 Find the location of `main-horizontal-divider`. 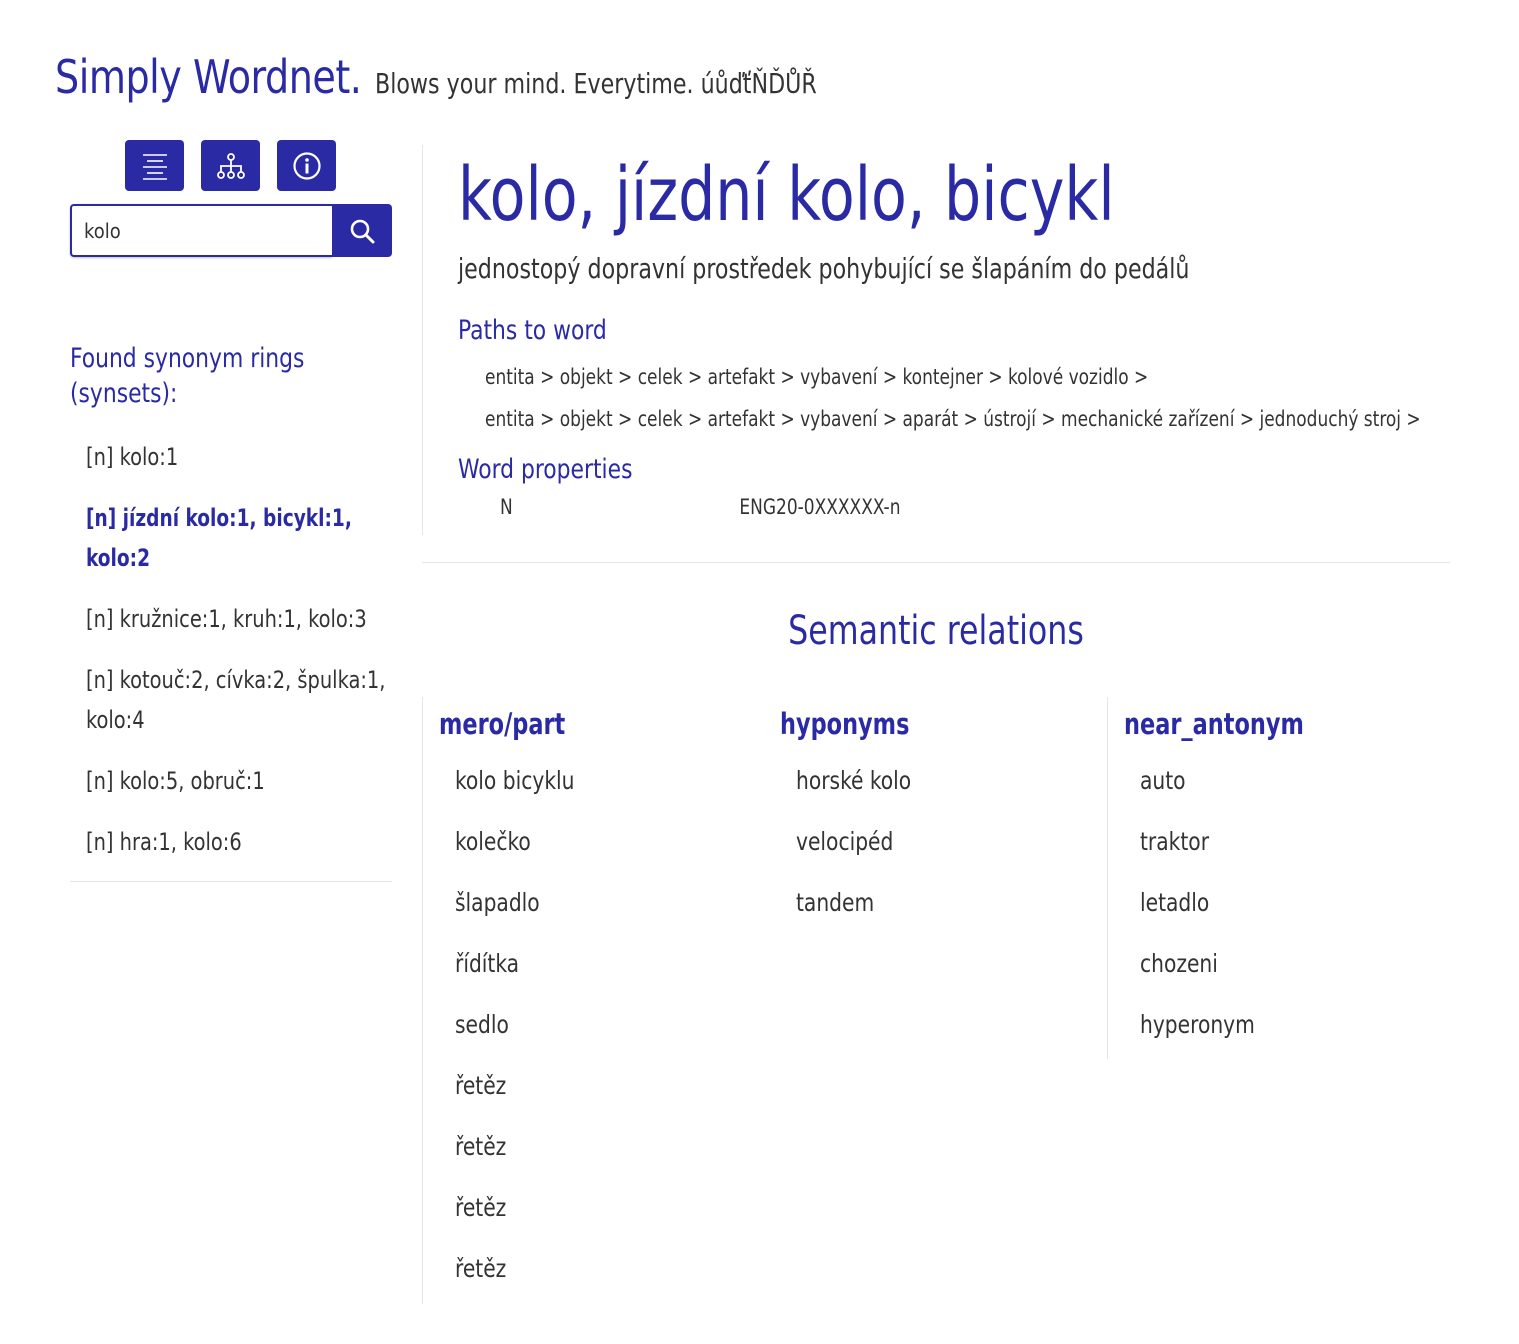

main-horizontal-divider is located at coordinates (936, 562).